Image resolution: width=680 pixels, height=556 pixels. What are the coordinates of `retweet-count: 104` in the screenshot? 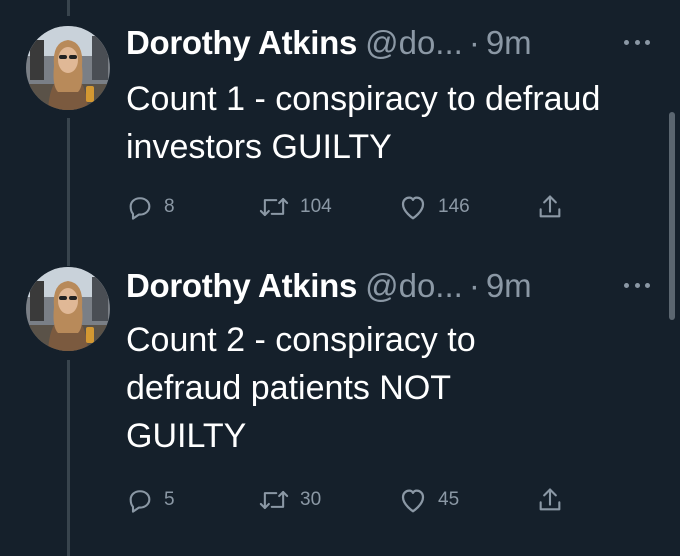 It's located at (316, 206).